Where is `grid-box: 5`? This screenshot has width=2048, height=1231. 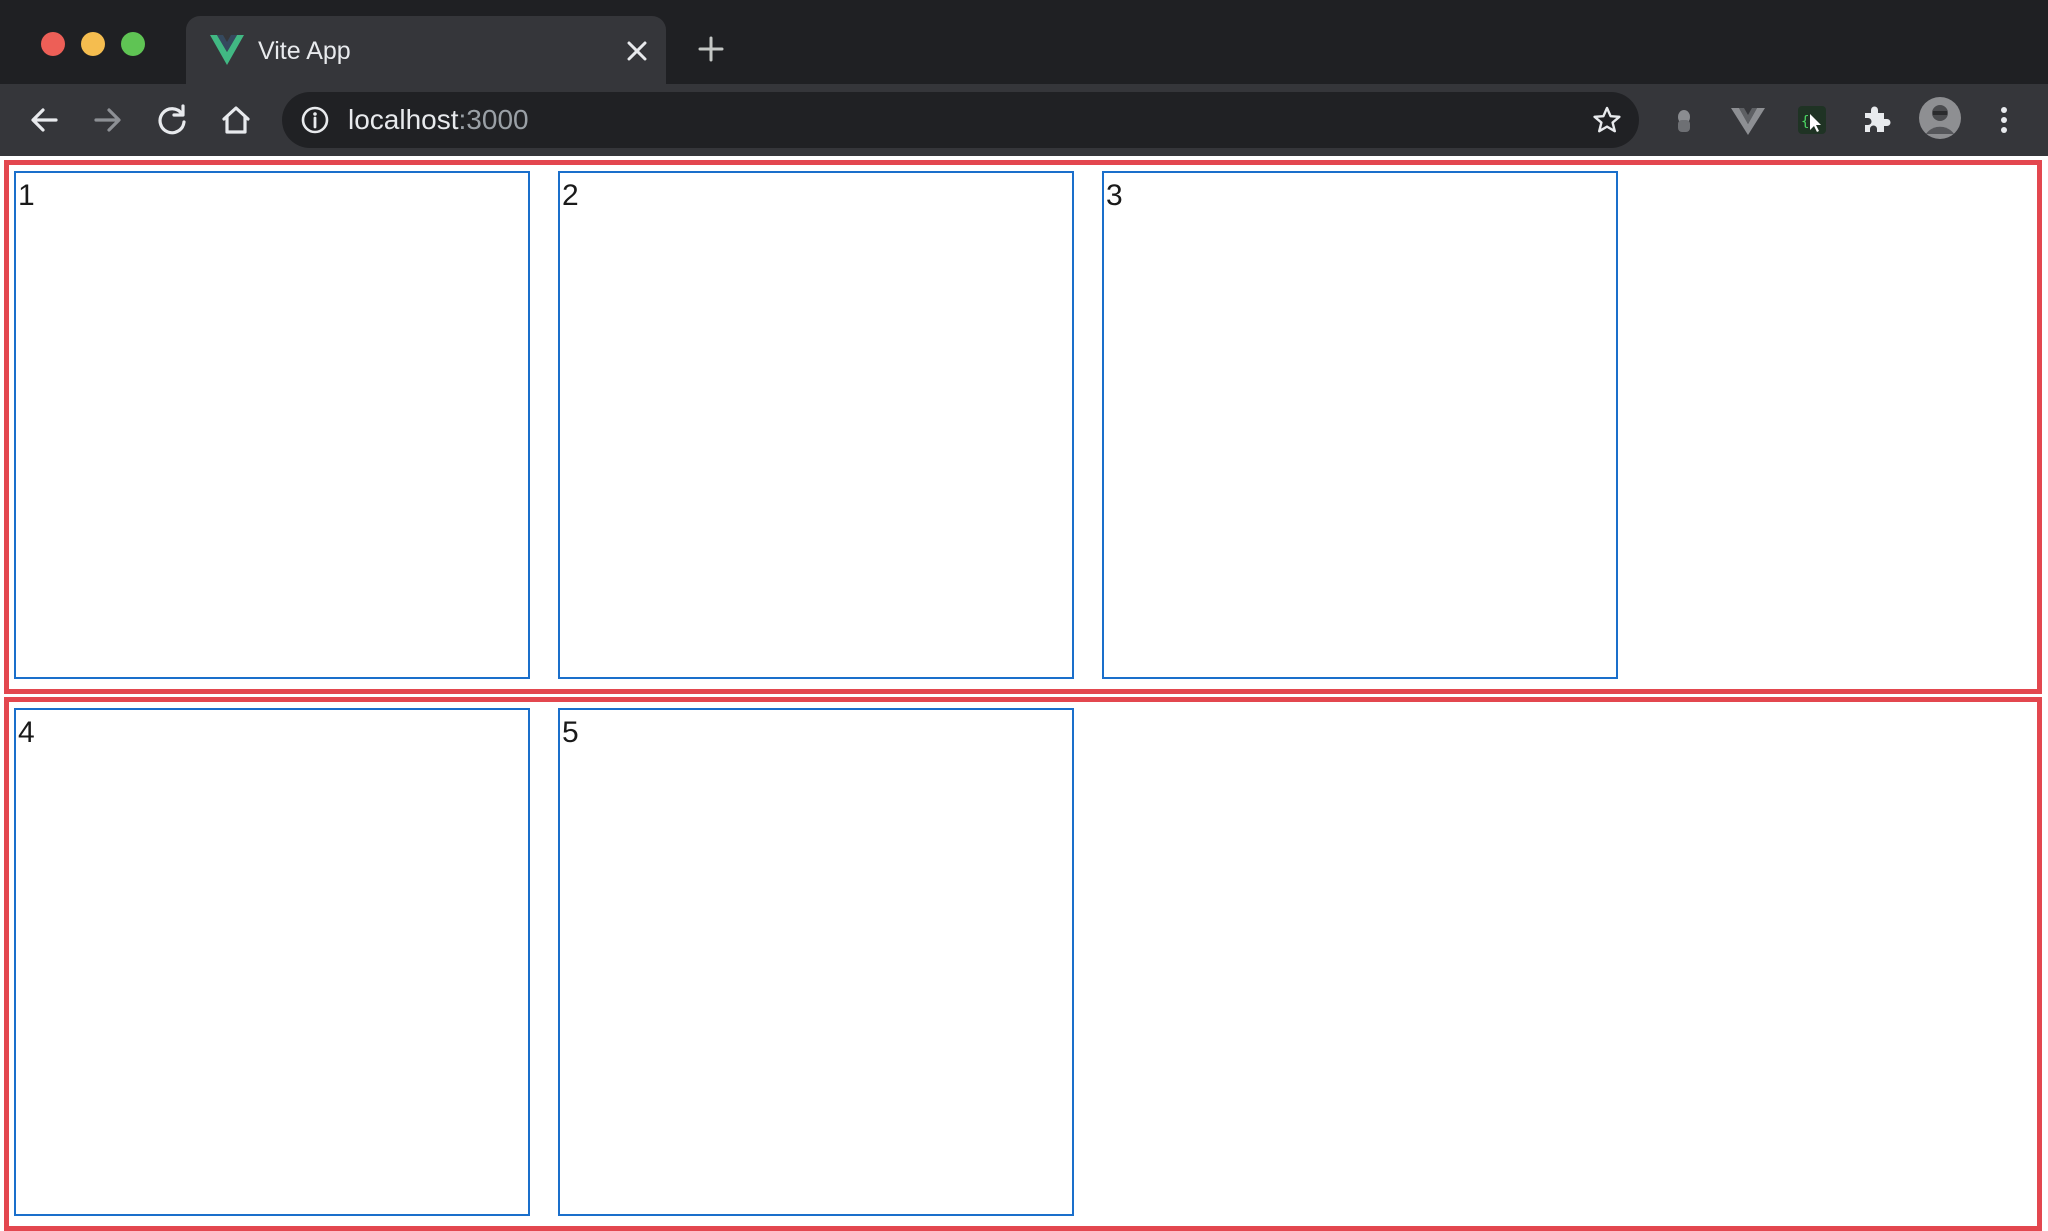 grid-box: 5 is located at coordinates (816, 962).